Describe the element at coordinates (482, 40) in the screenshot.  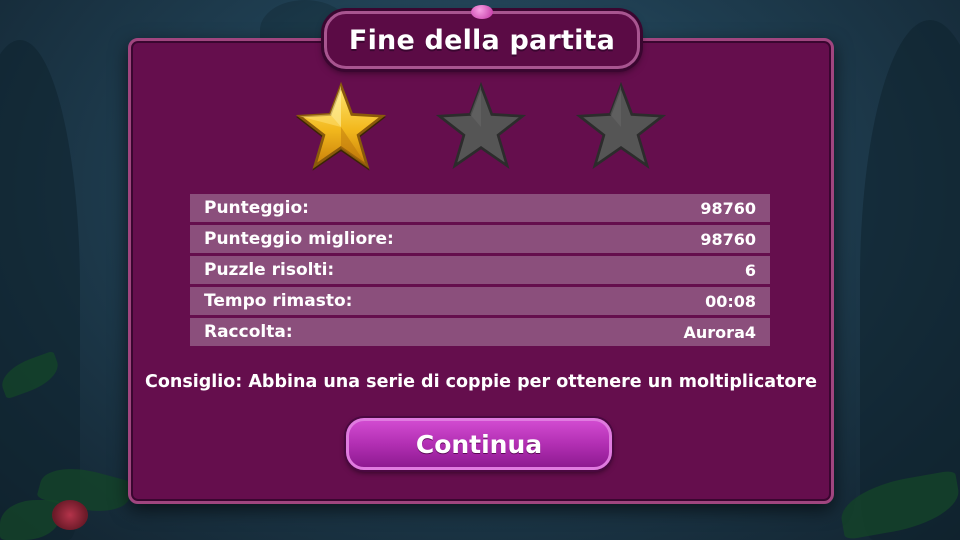
I see `dialog-title: Fine della partita` at that location.